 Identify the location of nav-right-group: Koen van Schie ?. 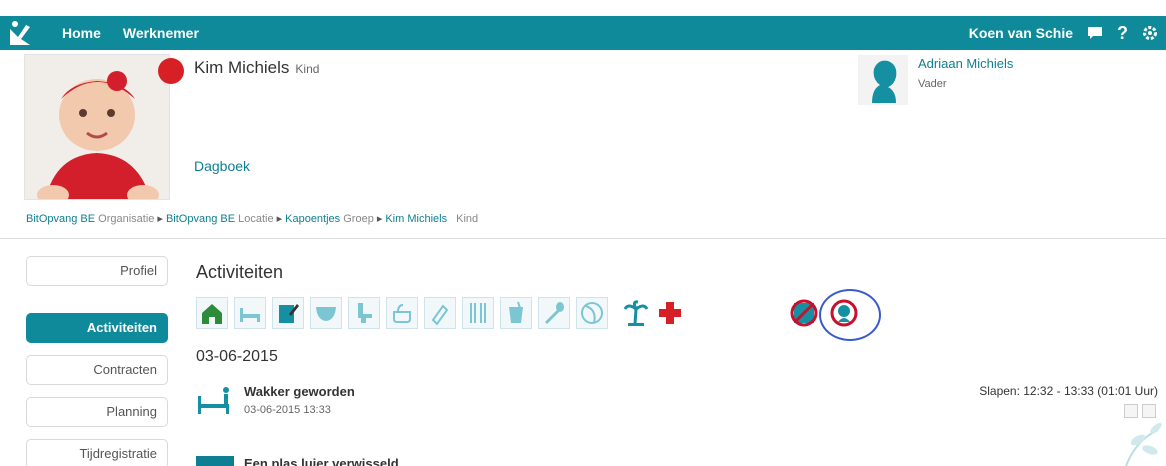
(1063, 33).